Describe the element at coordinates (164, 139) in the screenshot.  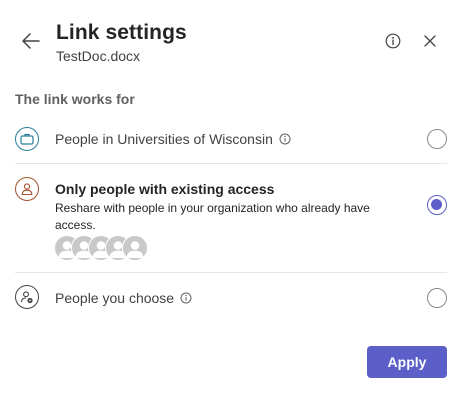
I see `option-label: People in Universities of Wisconsin` at that location.